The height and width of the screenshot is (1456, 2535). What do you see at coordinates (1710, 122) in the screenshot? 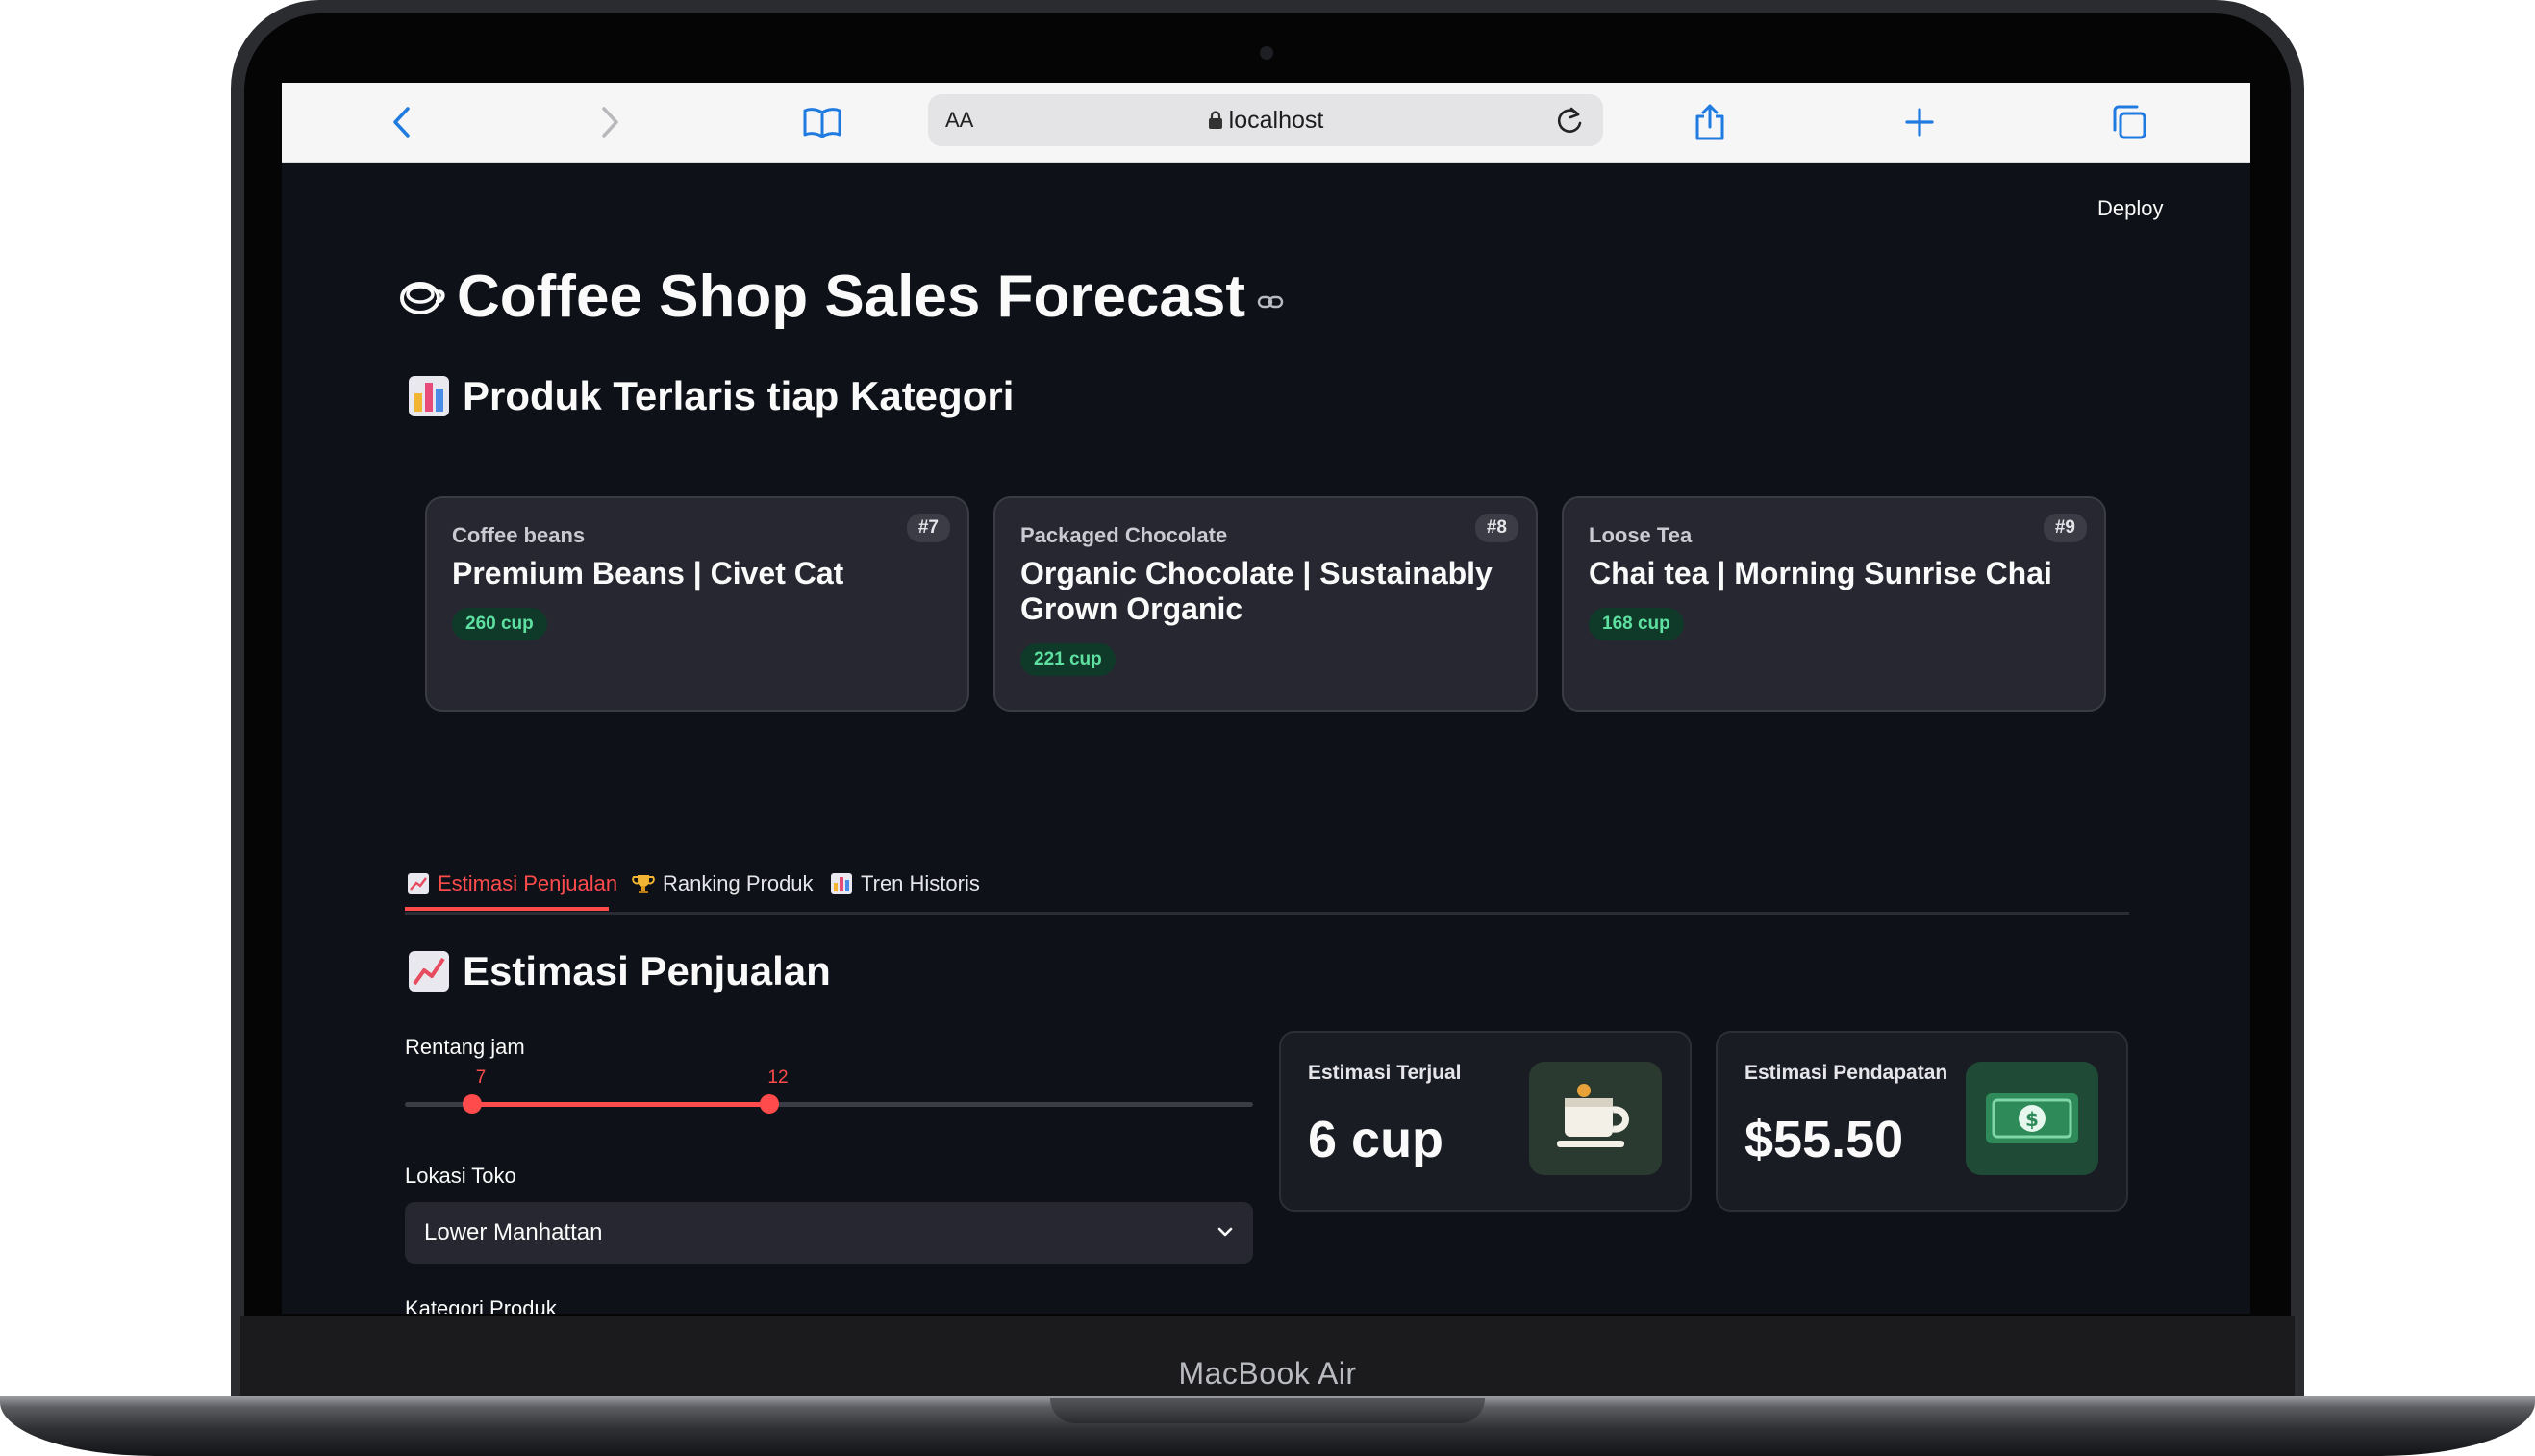
I see `share-icon` at bounding box center [1710, 122].